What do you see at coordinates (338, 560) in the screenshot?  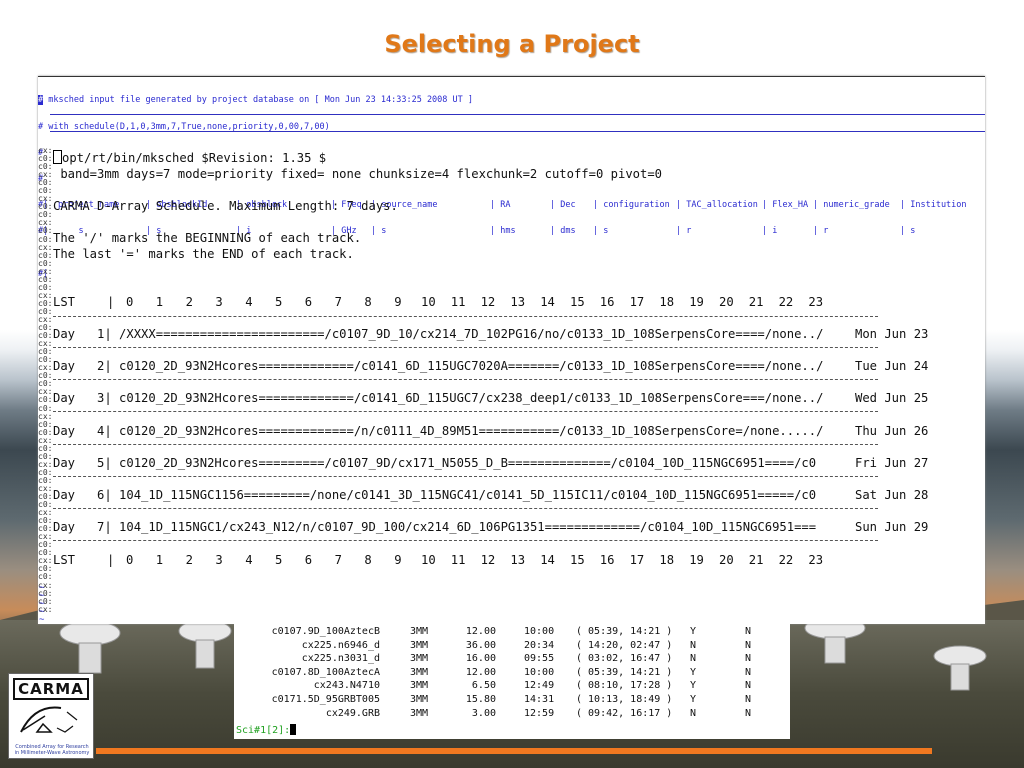 I see `hour-label: 7` at bounding box center [338, 560].